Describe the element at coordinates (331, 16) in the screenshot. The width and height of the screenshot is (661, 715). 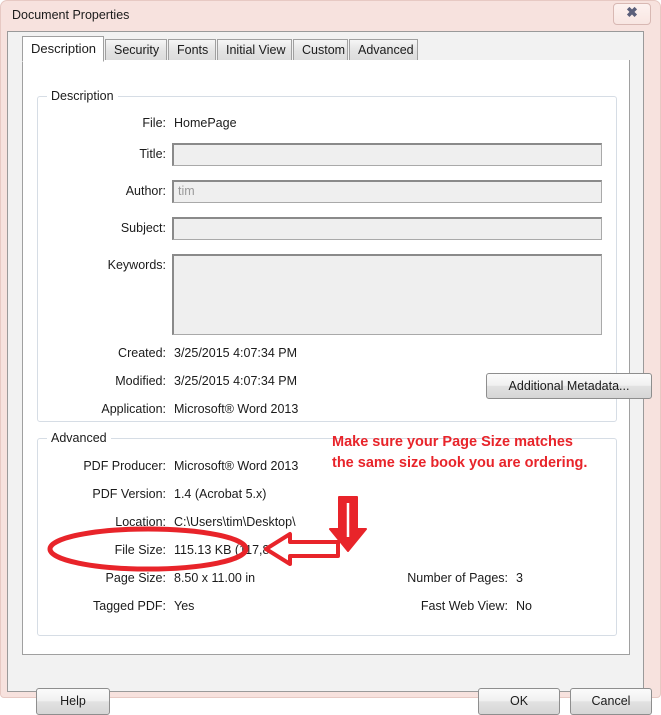
I see `title-bar: Document Properties ✖` at that location.